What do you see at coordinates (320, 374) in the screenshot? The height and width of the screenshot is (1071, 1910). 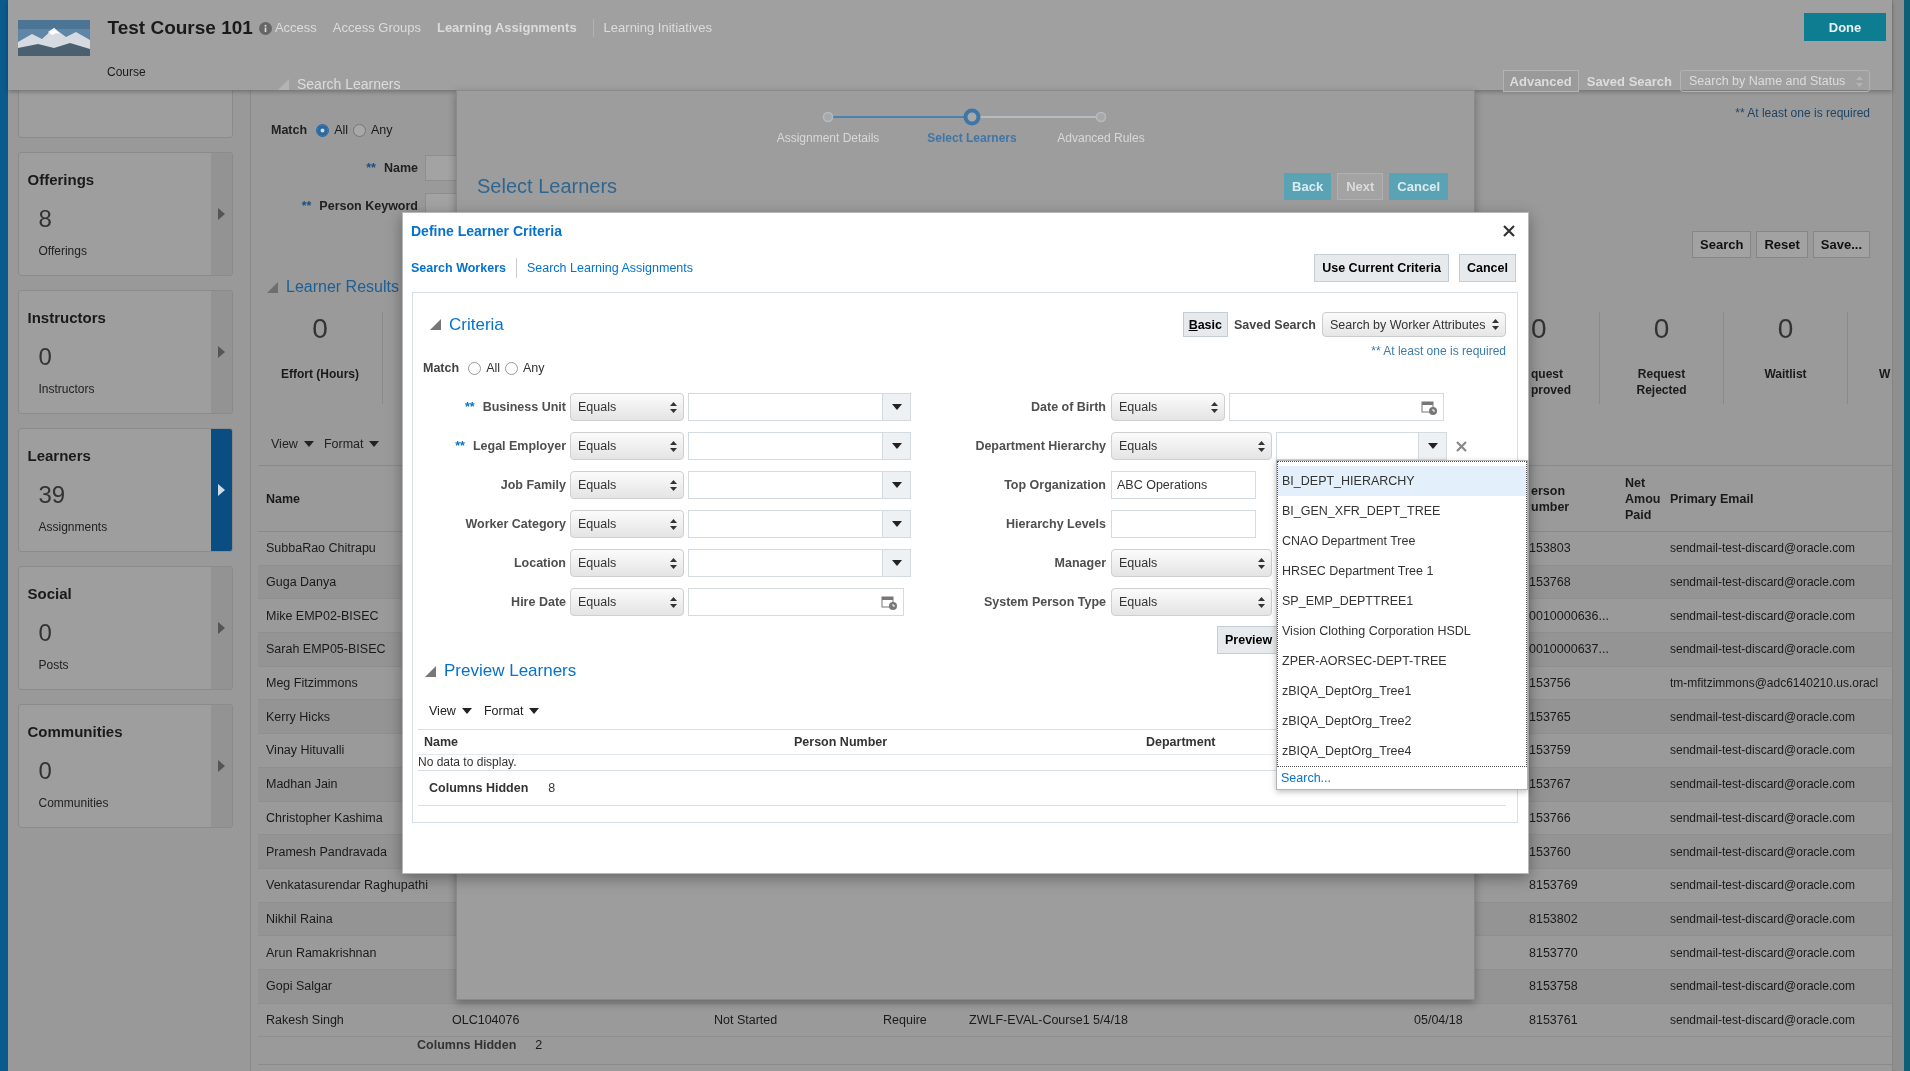 I see `metric-label: Effort (Hours)` at bounding box center [320, 374].